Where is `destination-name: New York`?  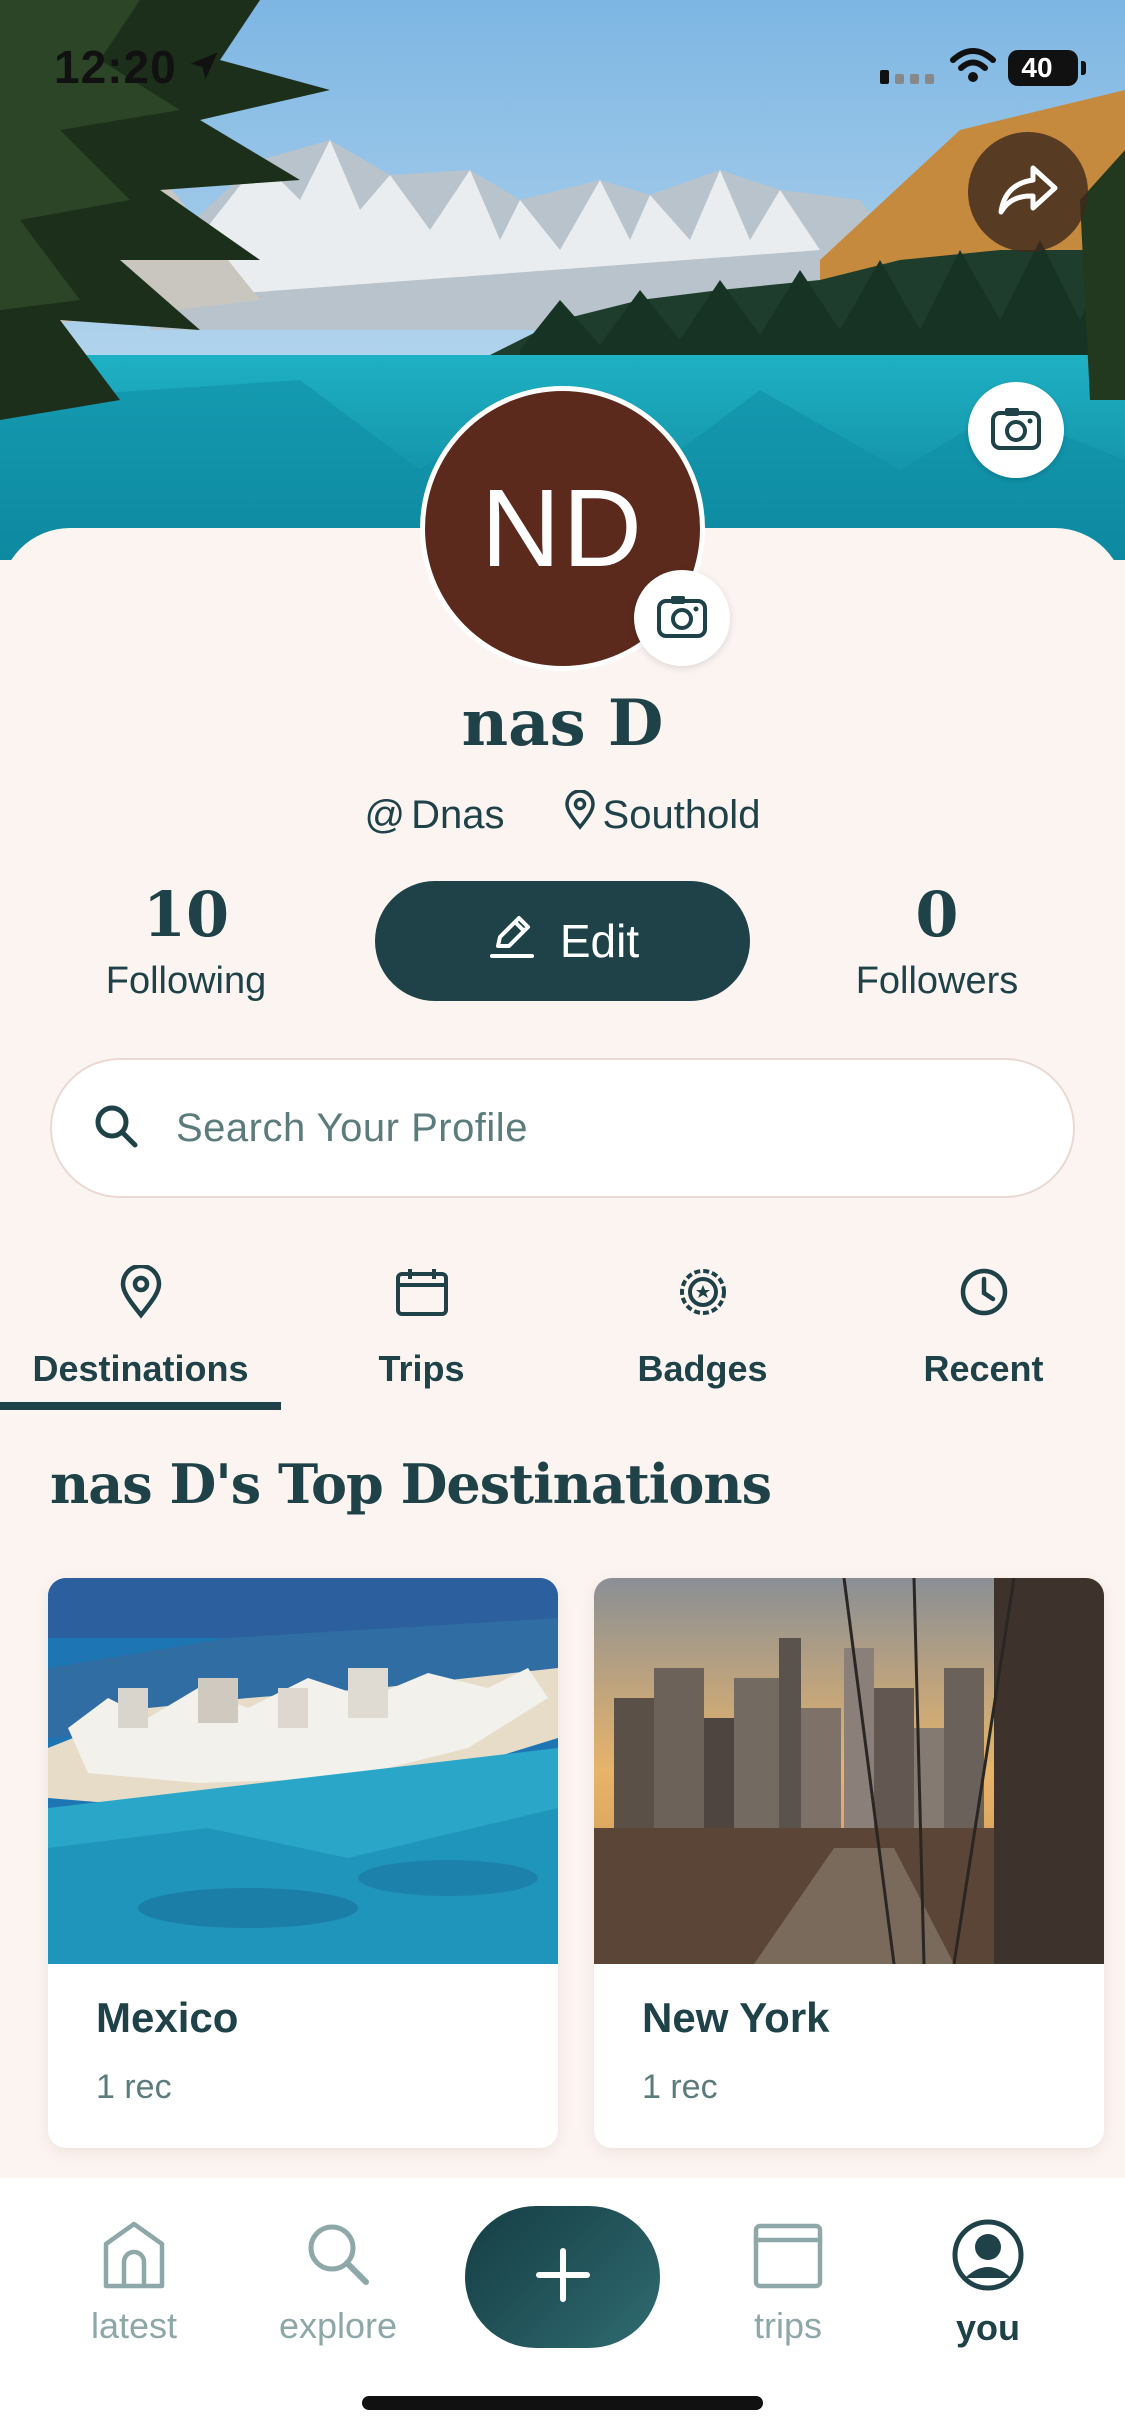
destination-name: New York is located at coordinates (736, 2017).